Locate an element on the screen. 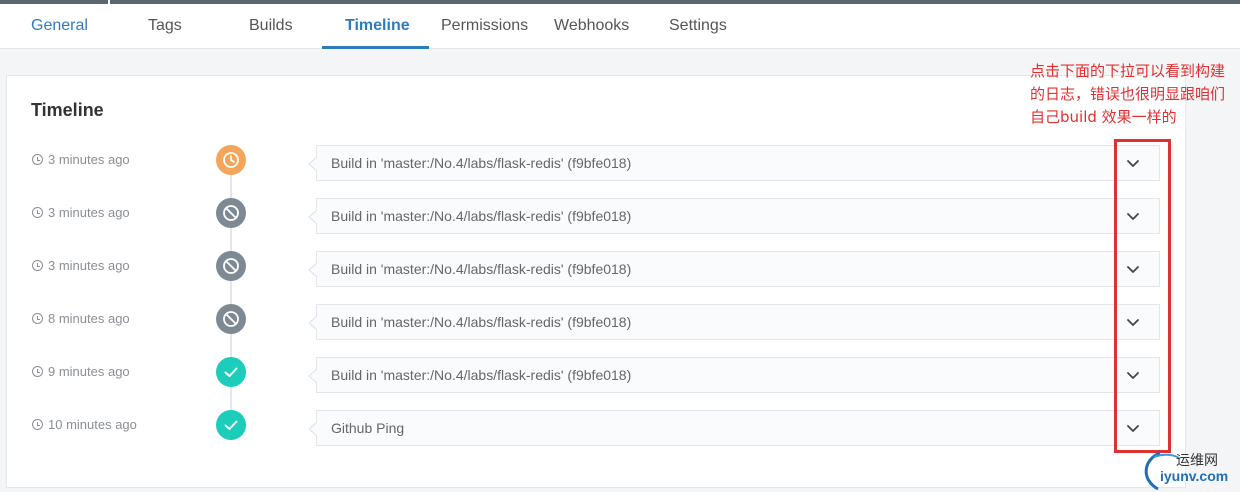  tab-permissions: Permissions is located at coordinates (484, 26).